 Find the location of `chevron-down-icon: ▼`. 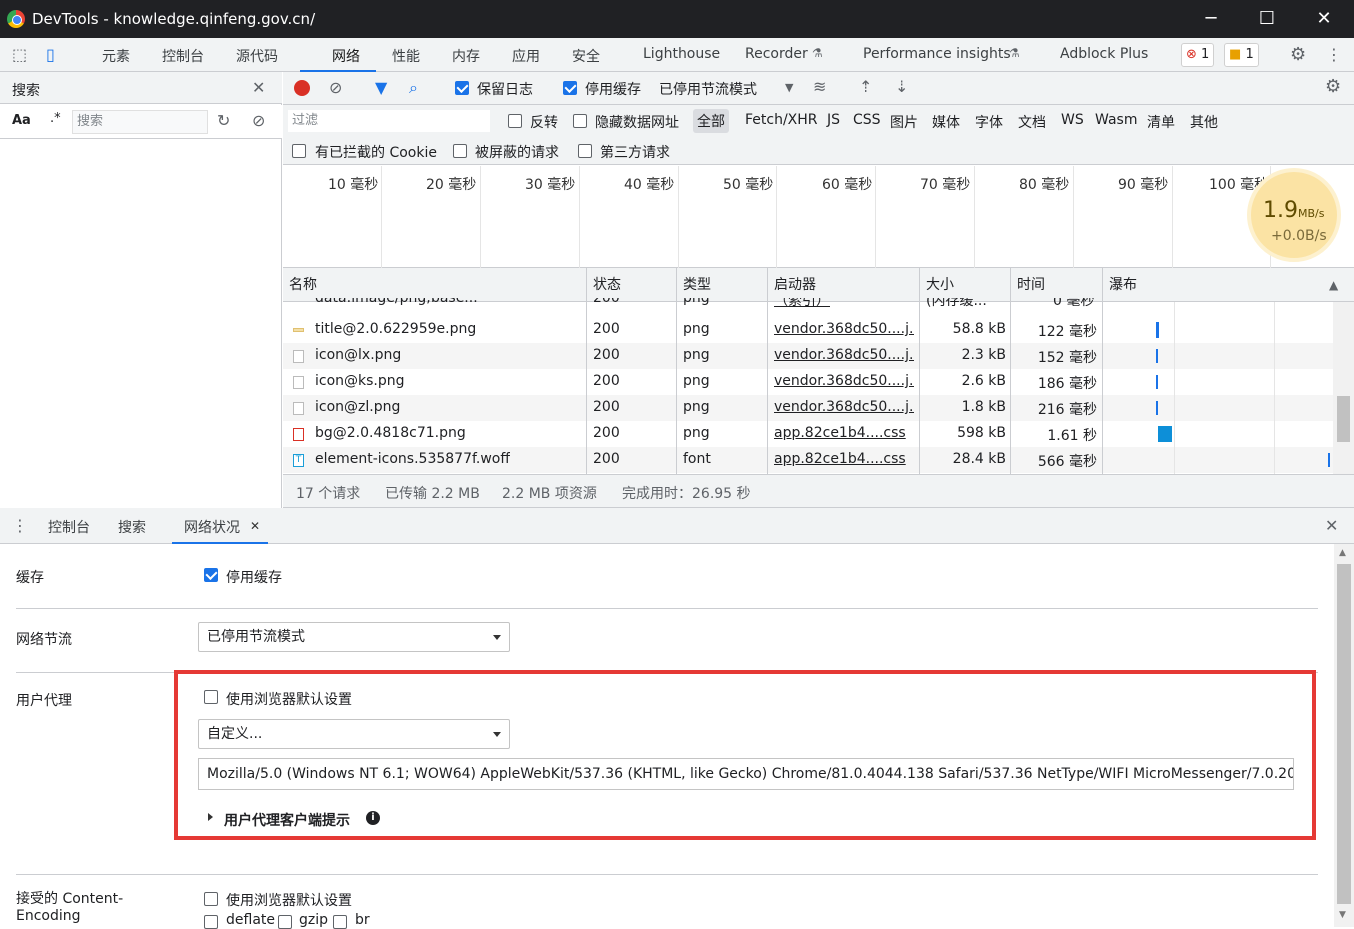

chevron-down-icon: ▼ is located at coordinates (789, 88).